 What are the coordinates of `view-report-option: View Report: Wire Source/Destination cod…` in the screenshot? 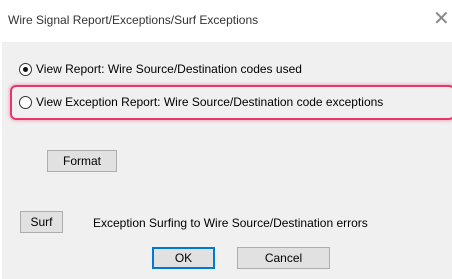 It's located at (160, 69).